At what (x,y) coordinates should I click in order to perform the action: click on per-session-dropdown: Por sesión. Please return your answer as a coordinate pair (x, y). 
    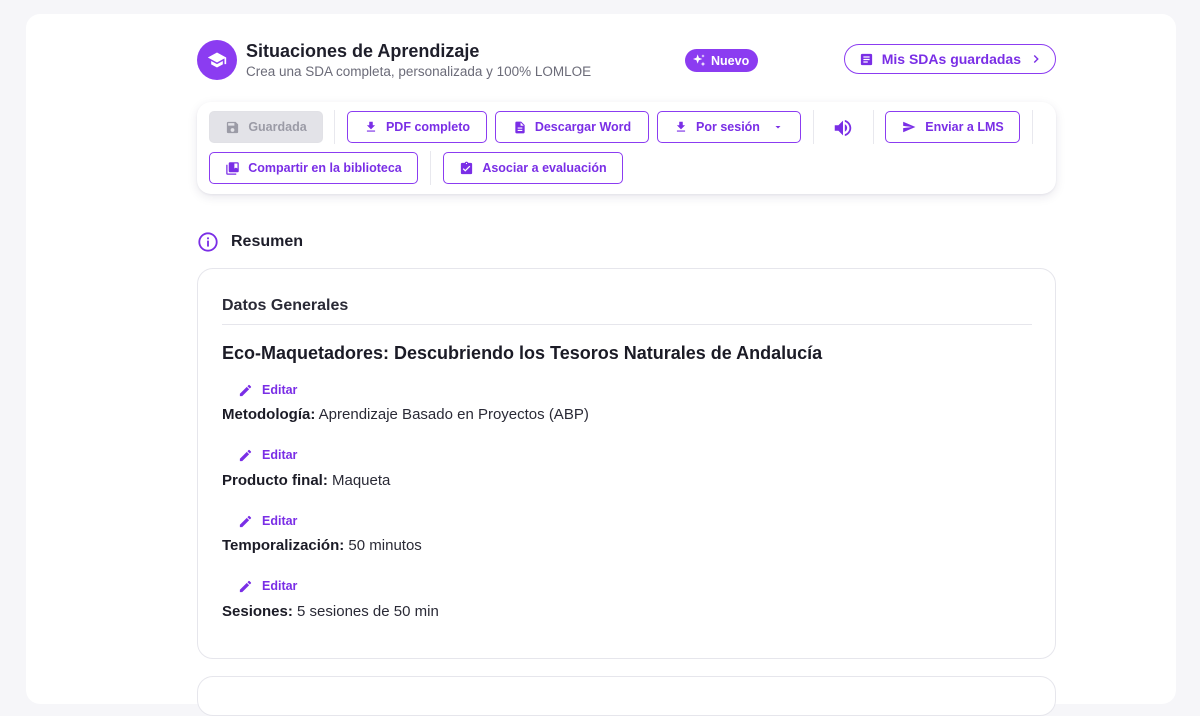
    Looking at the image, I should click on (729, 127).